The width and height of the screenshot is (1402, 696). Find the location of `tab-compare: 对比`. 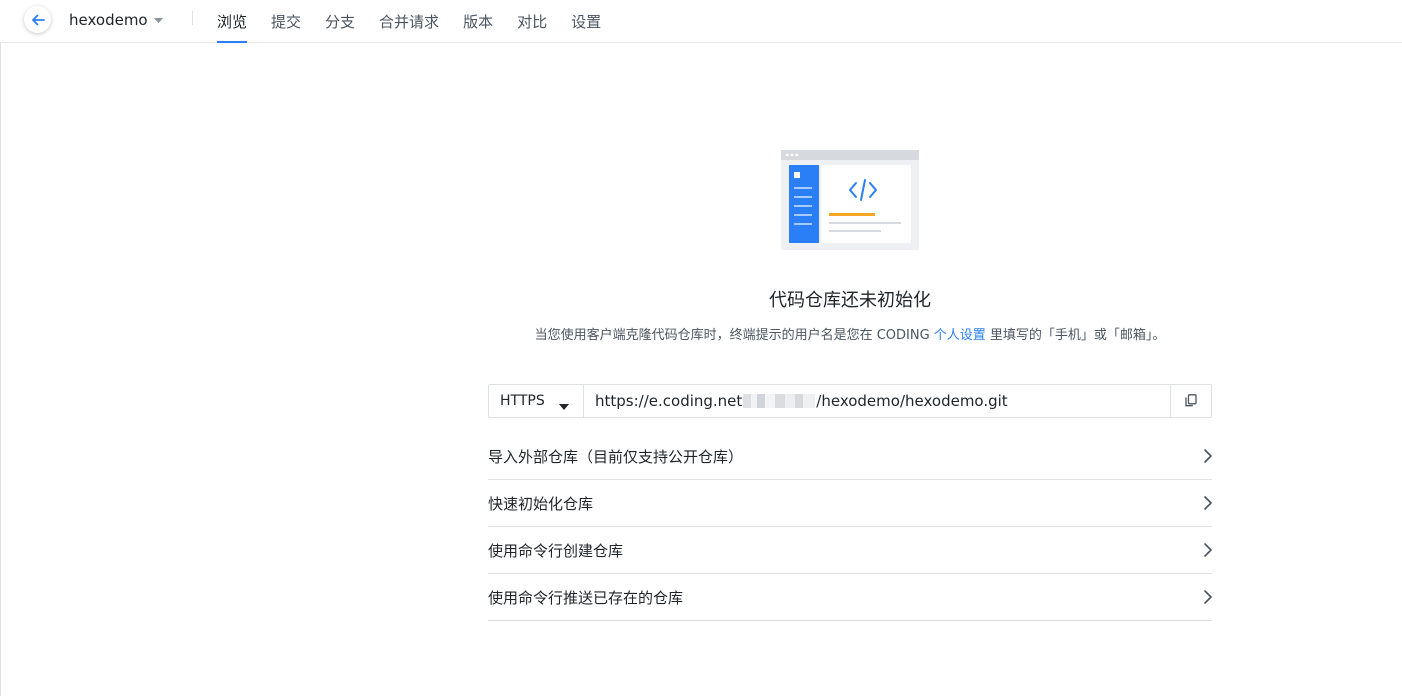

tab-compare: 对比 is located at coordinates (532, 21).